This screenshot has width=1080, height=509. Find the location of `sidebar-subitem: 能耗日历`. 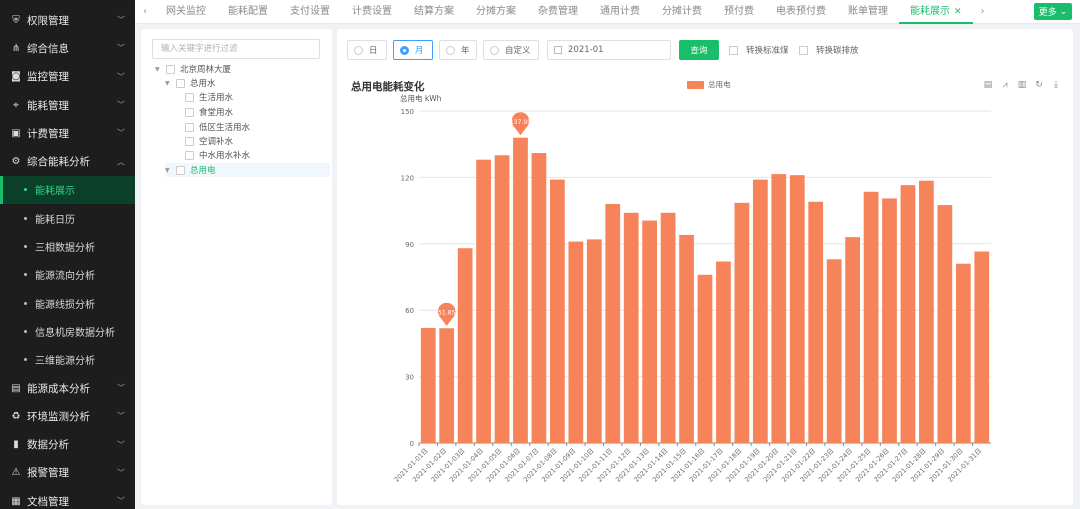

sidebar-subitem: 能耗日历 is located at coordinates (67, 218).